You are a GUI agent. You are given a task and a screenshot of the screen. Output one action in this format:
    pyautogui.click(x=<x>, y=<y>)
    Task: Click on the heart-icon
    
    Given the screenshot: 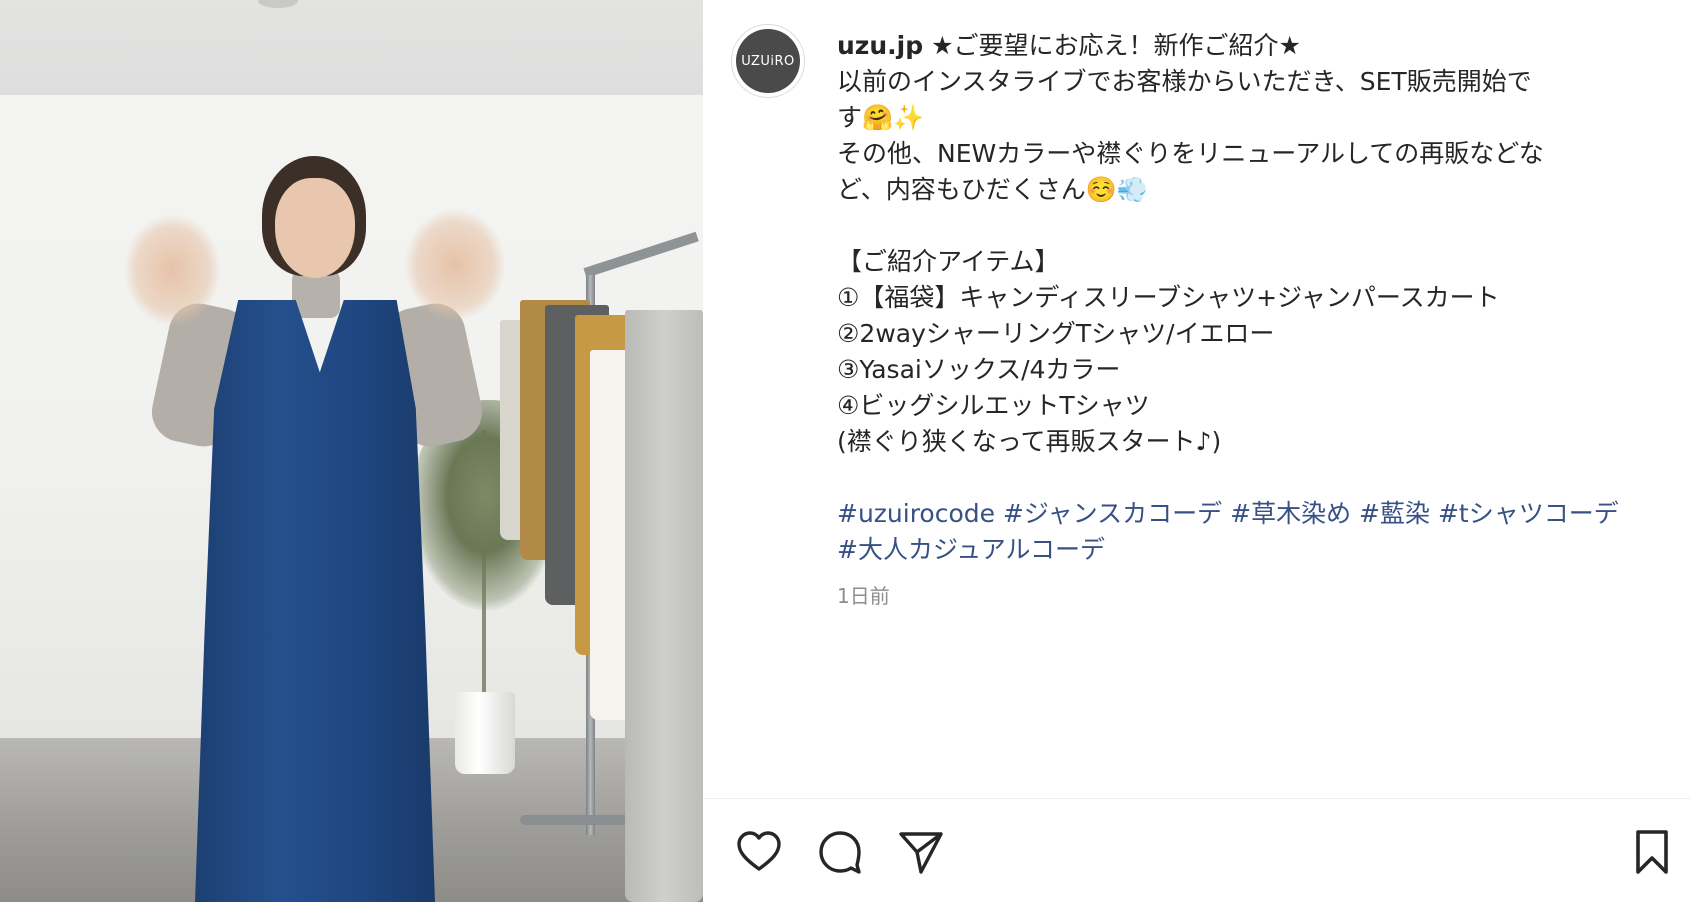 What is the action you would take?
    pyautogui.click(x=759, y=851)
    